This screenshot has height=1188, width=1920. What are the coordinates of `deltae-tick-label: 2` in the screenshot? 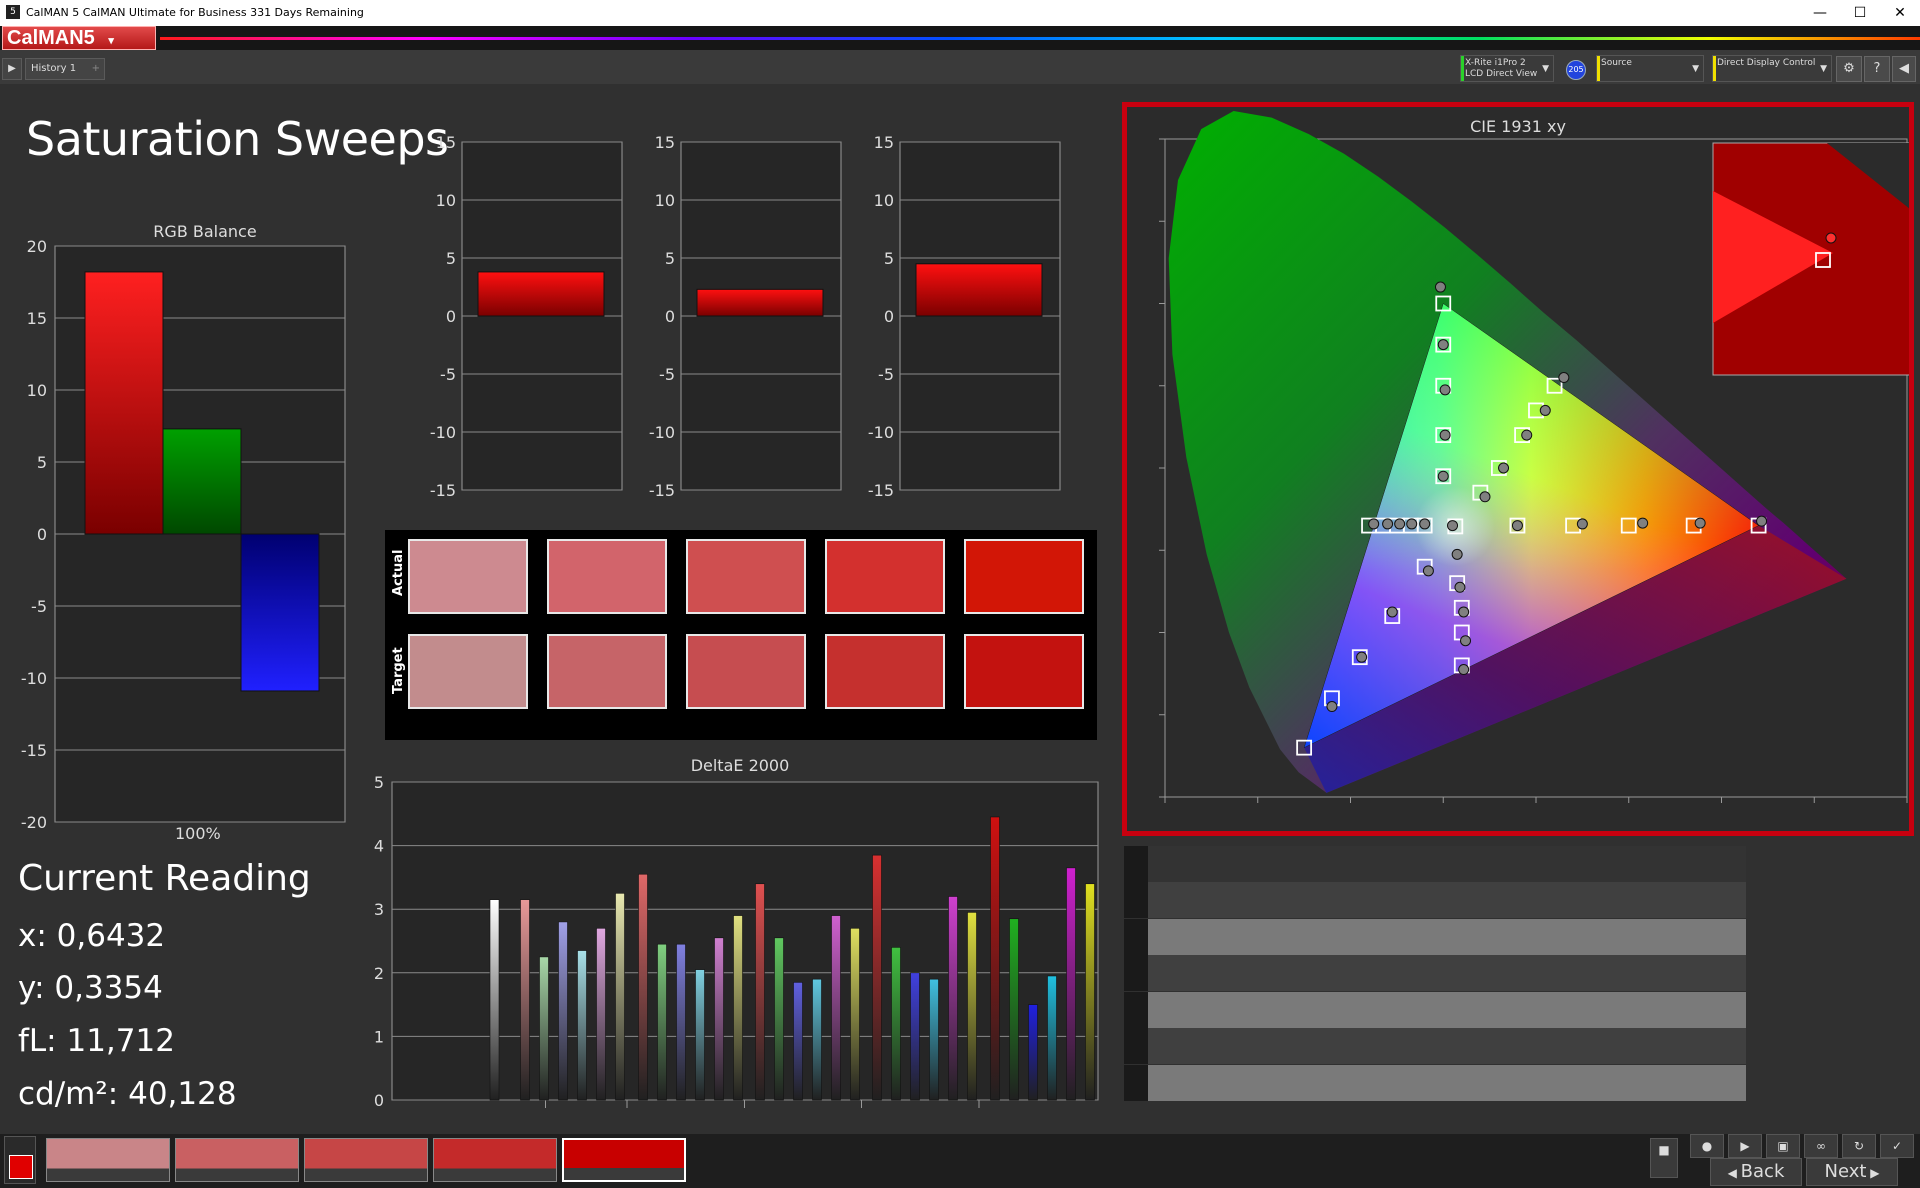 It's located at (379, 973).